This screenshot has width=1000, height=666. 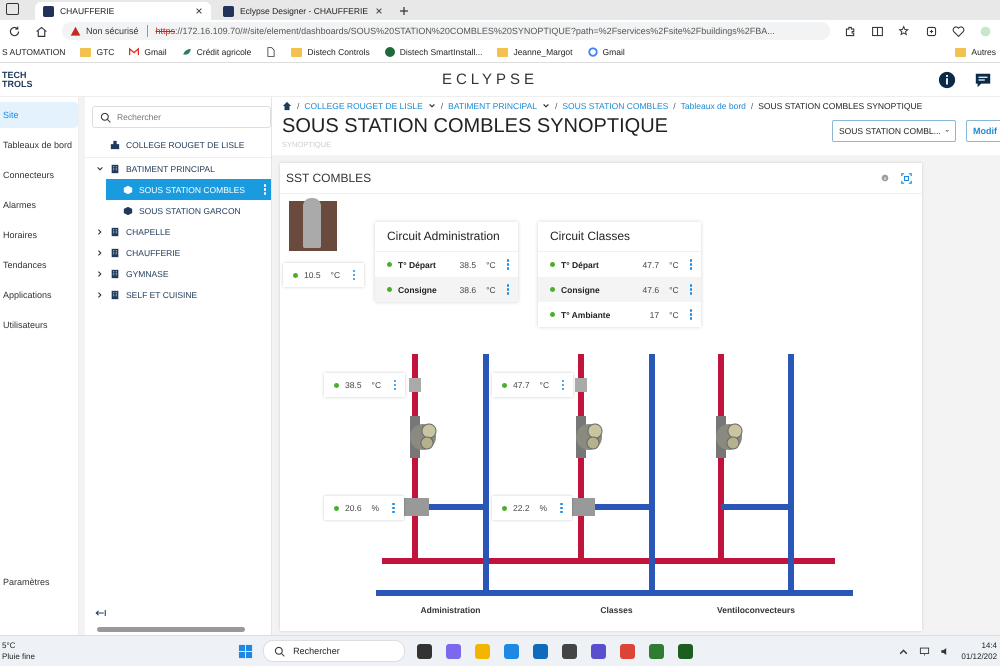 I want to click on nav-item: Paramètres, so click(x=39, y=582).